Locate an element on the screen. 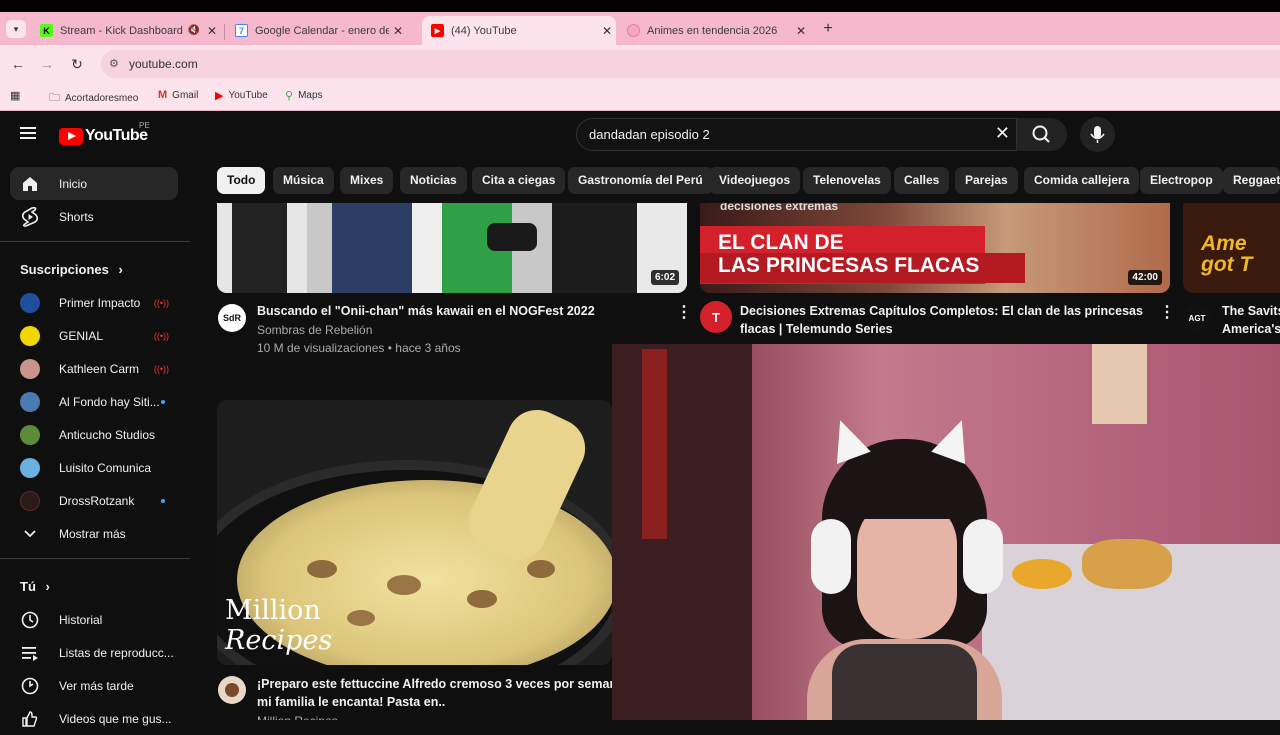  channel-name: Sombras de Rebelión is located at coordinates (314, 330).